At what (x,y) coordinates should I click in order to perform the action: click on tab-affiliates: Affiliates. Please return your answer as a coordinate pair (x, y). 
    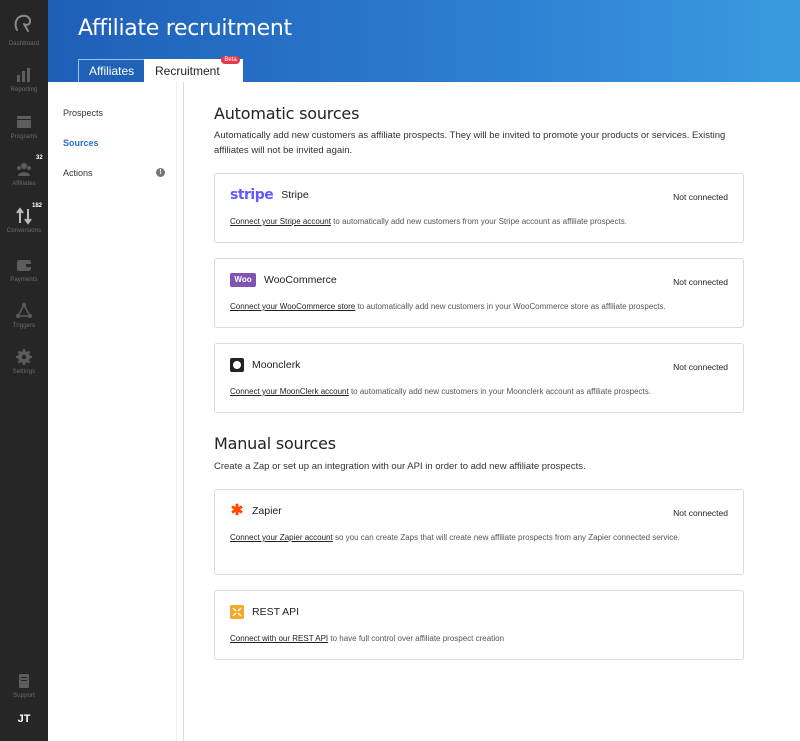
    Looking at the image, I should click on (112, 70).